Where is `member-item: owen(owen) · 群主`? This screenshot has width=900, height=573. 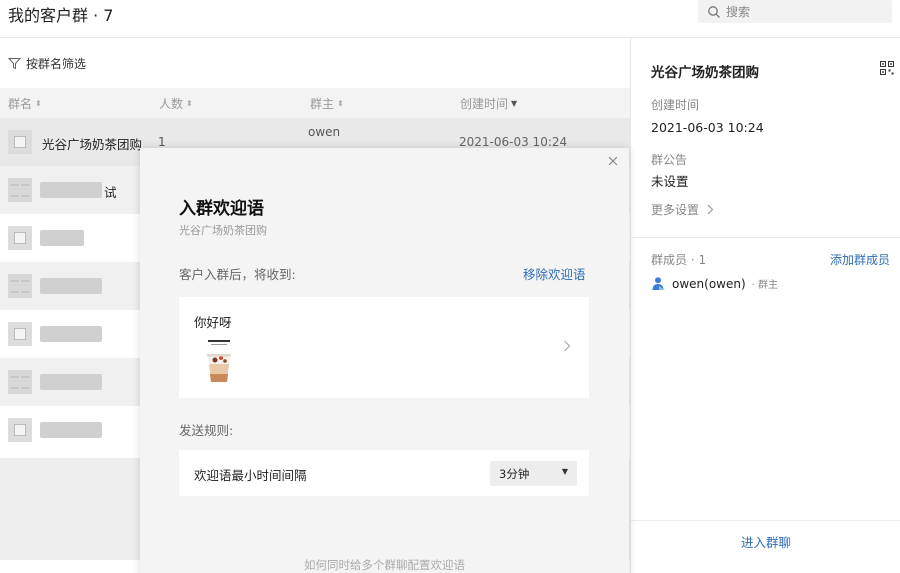 member-item: owen(owen) · 群主 is located at coordinates (714, 283).